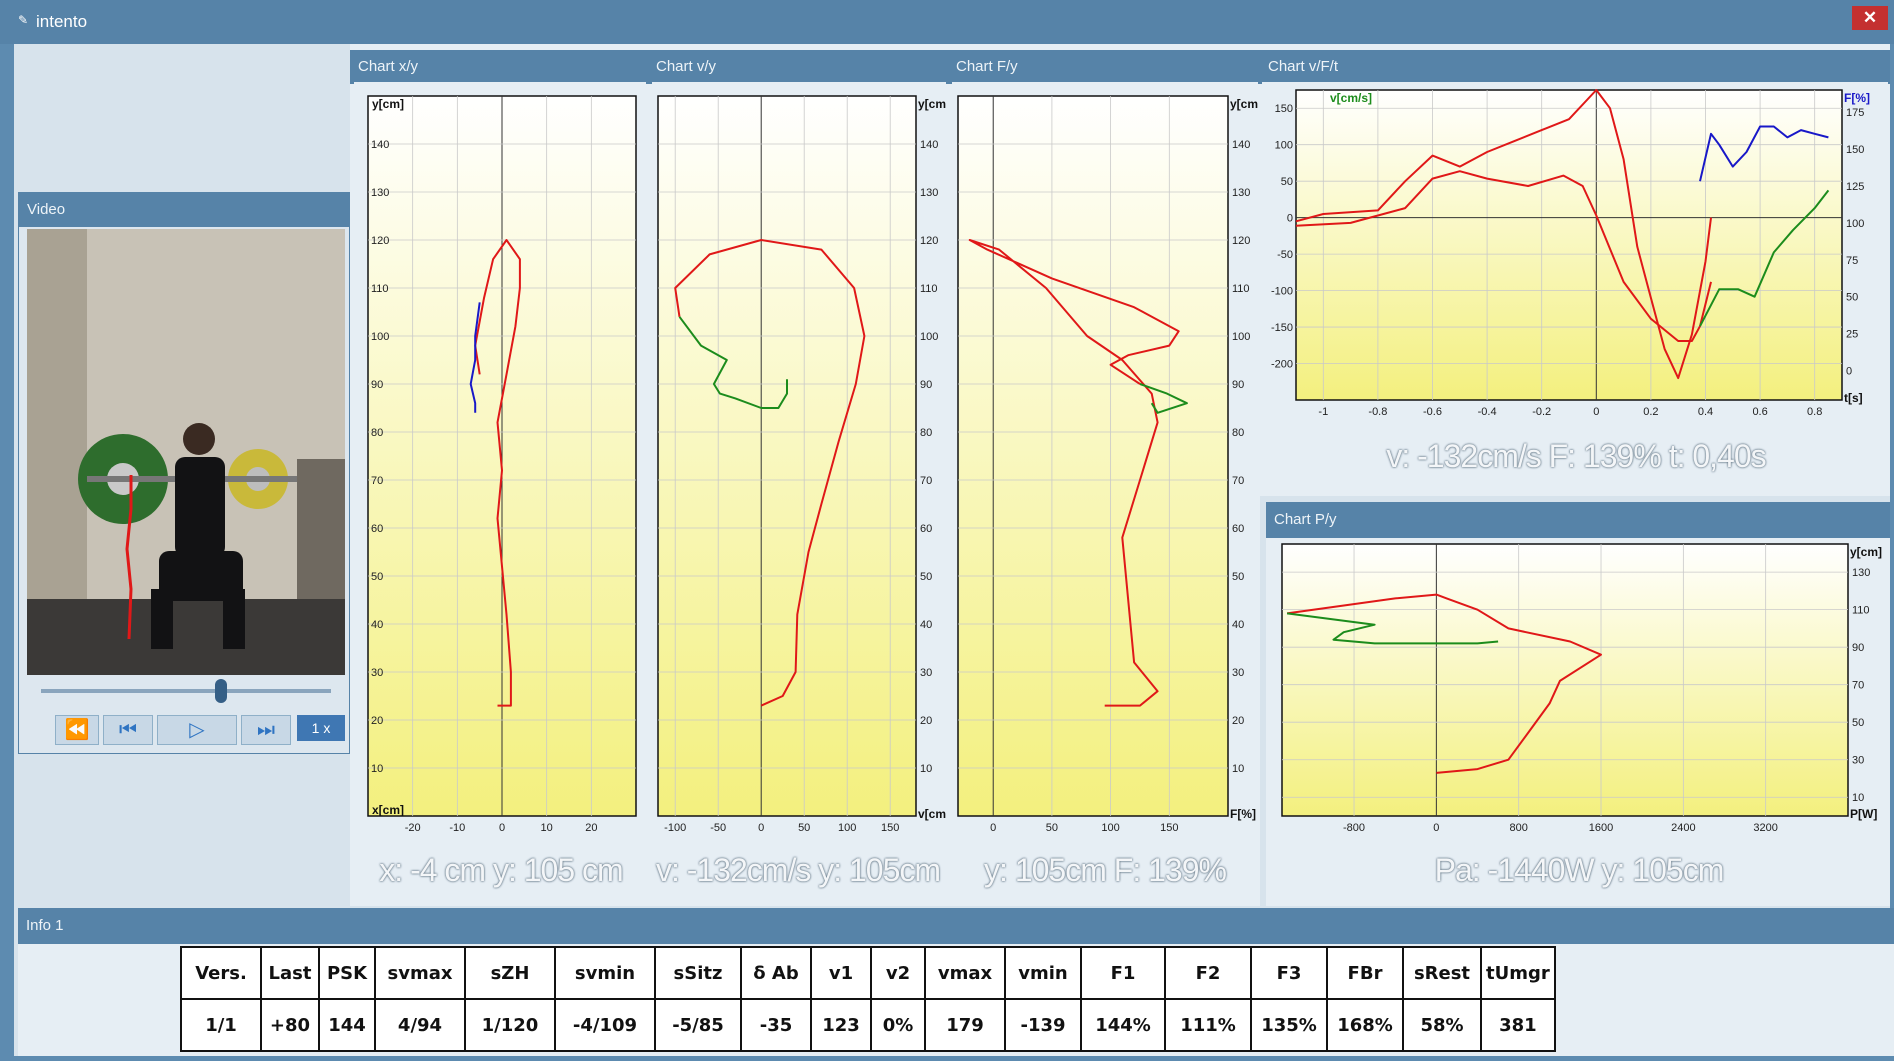 This screenshot has width=1894, height=1061. I want to click on info-value-cell: -139, so click(1043, 1025).